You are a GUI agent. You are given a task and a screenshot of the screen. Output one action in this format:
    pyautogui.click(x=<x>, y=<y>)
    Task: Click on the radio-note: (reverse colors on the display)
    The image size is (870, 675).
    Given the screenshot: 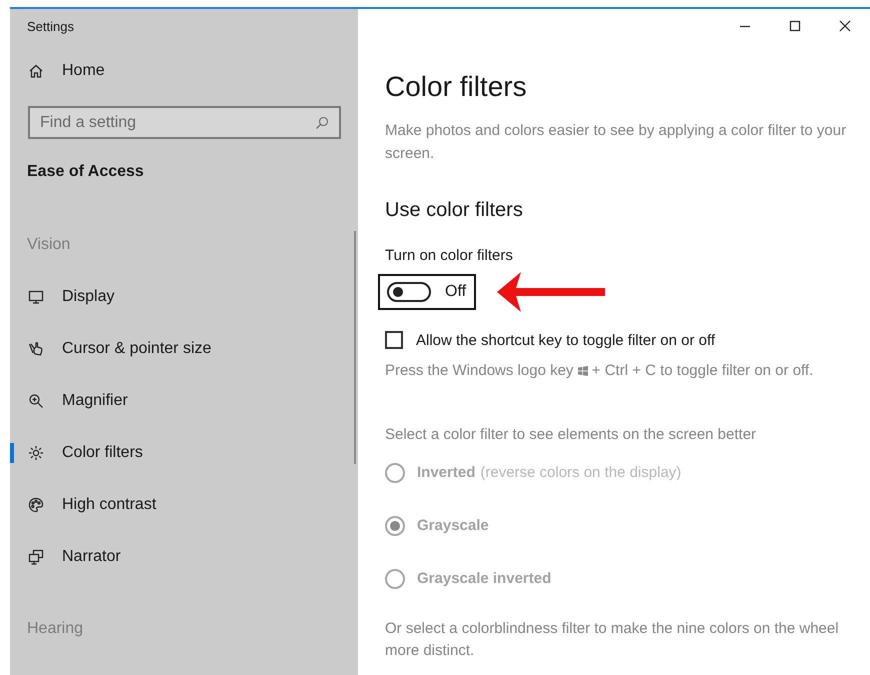 What is the action you would take?
    pyautogui.click(x=581, y=472)
    